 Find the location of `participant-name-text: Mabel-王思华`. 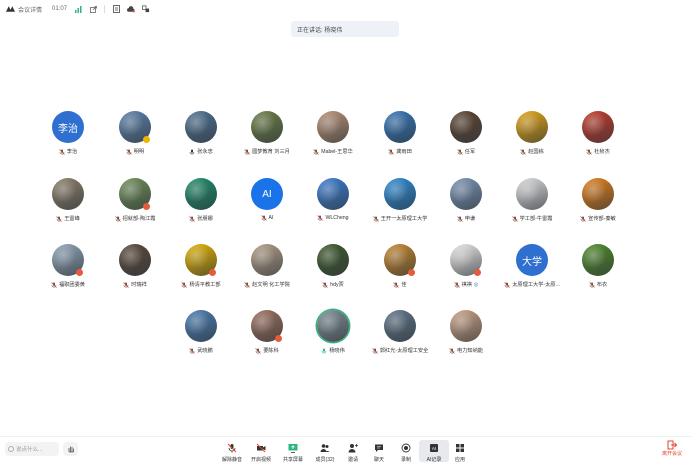

participant-name-text: Mabel-王思华 is located at coordinates (337, 152).